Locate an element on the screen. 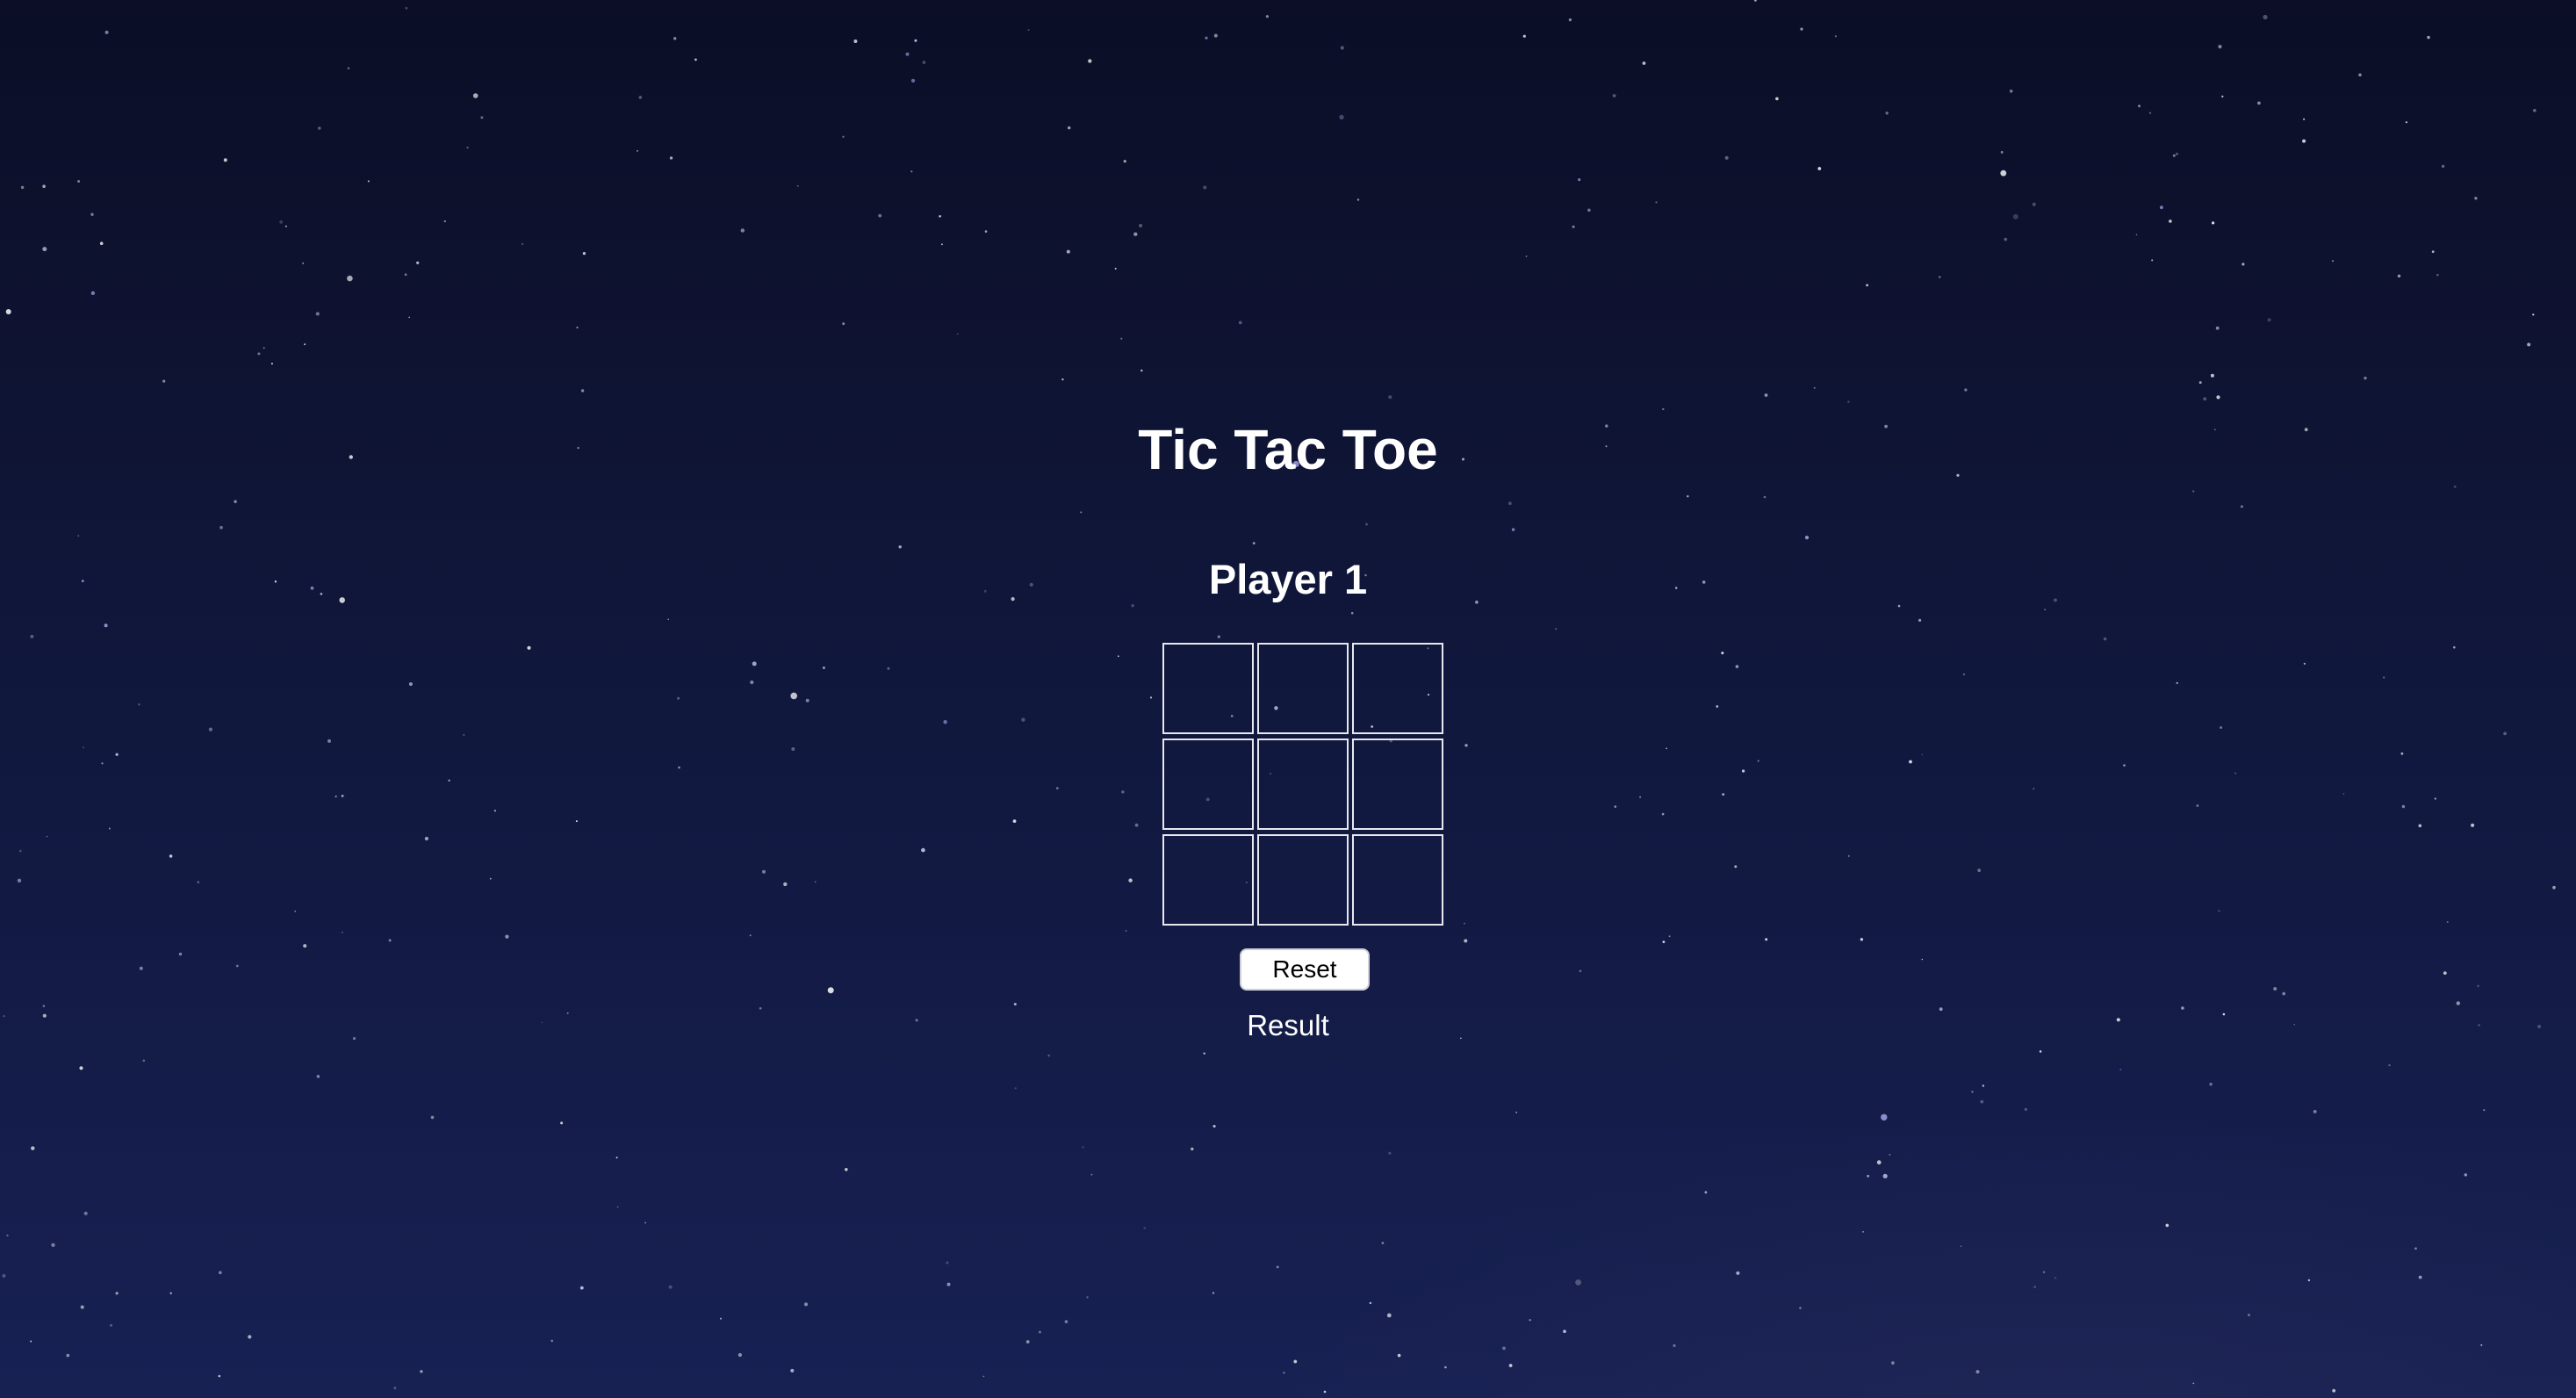  reset-button: Reset is located at coordinates (1305, 970).